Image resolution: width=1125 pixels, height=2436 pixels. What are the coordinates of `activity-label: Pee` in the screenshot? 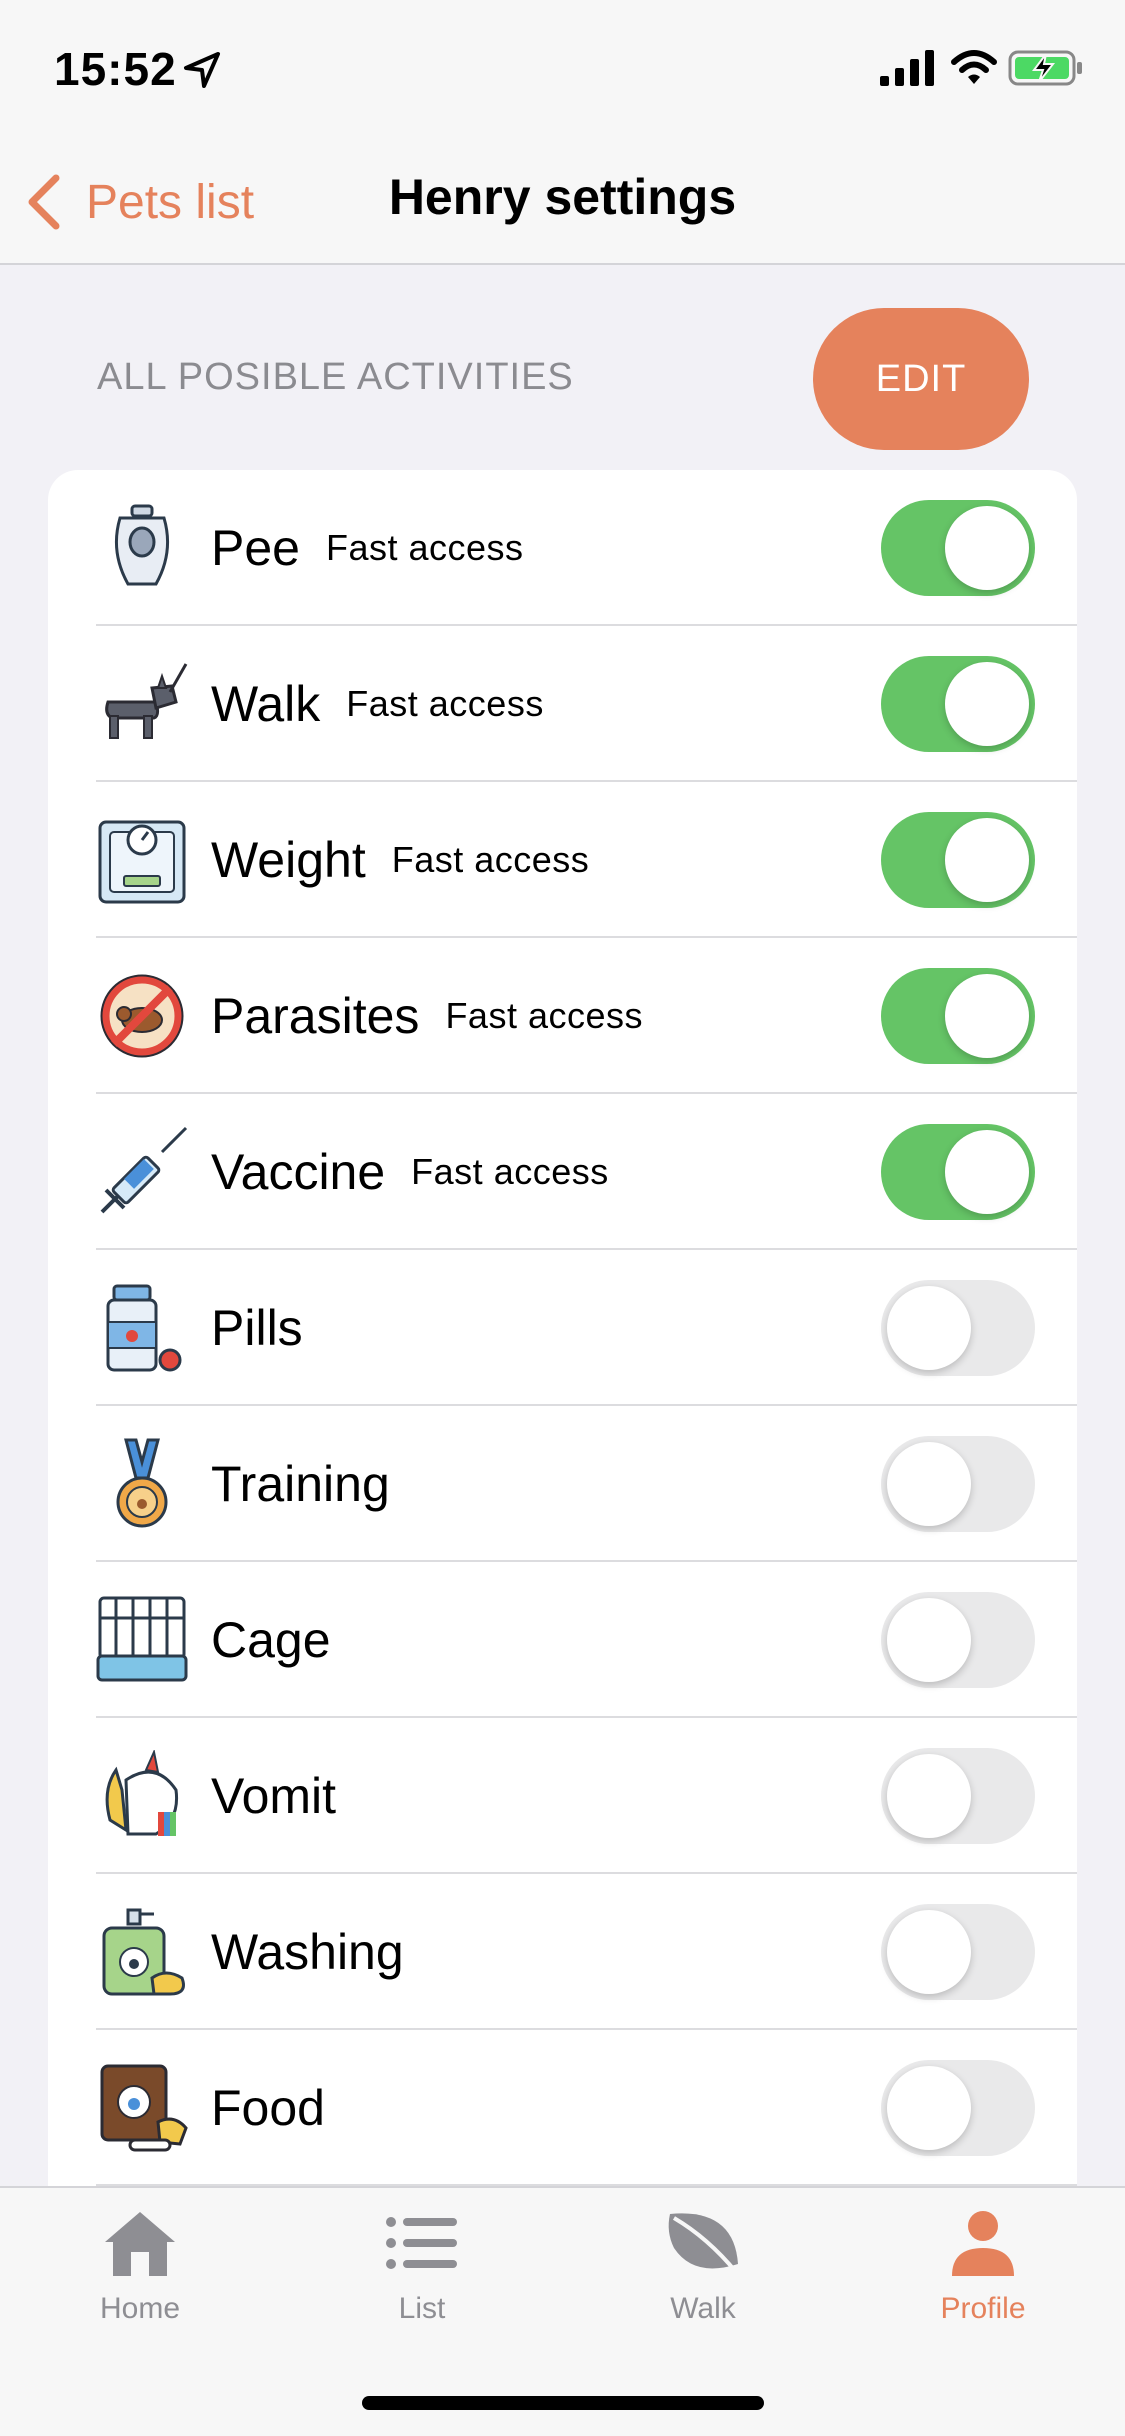 It's located at (255, 548).